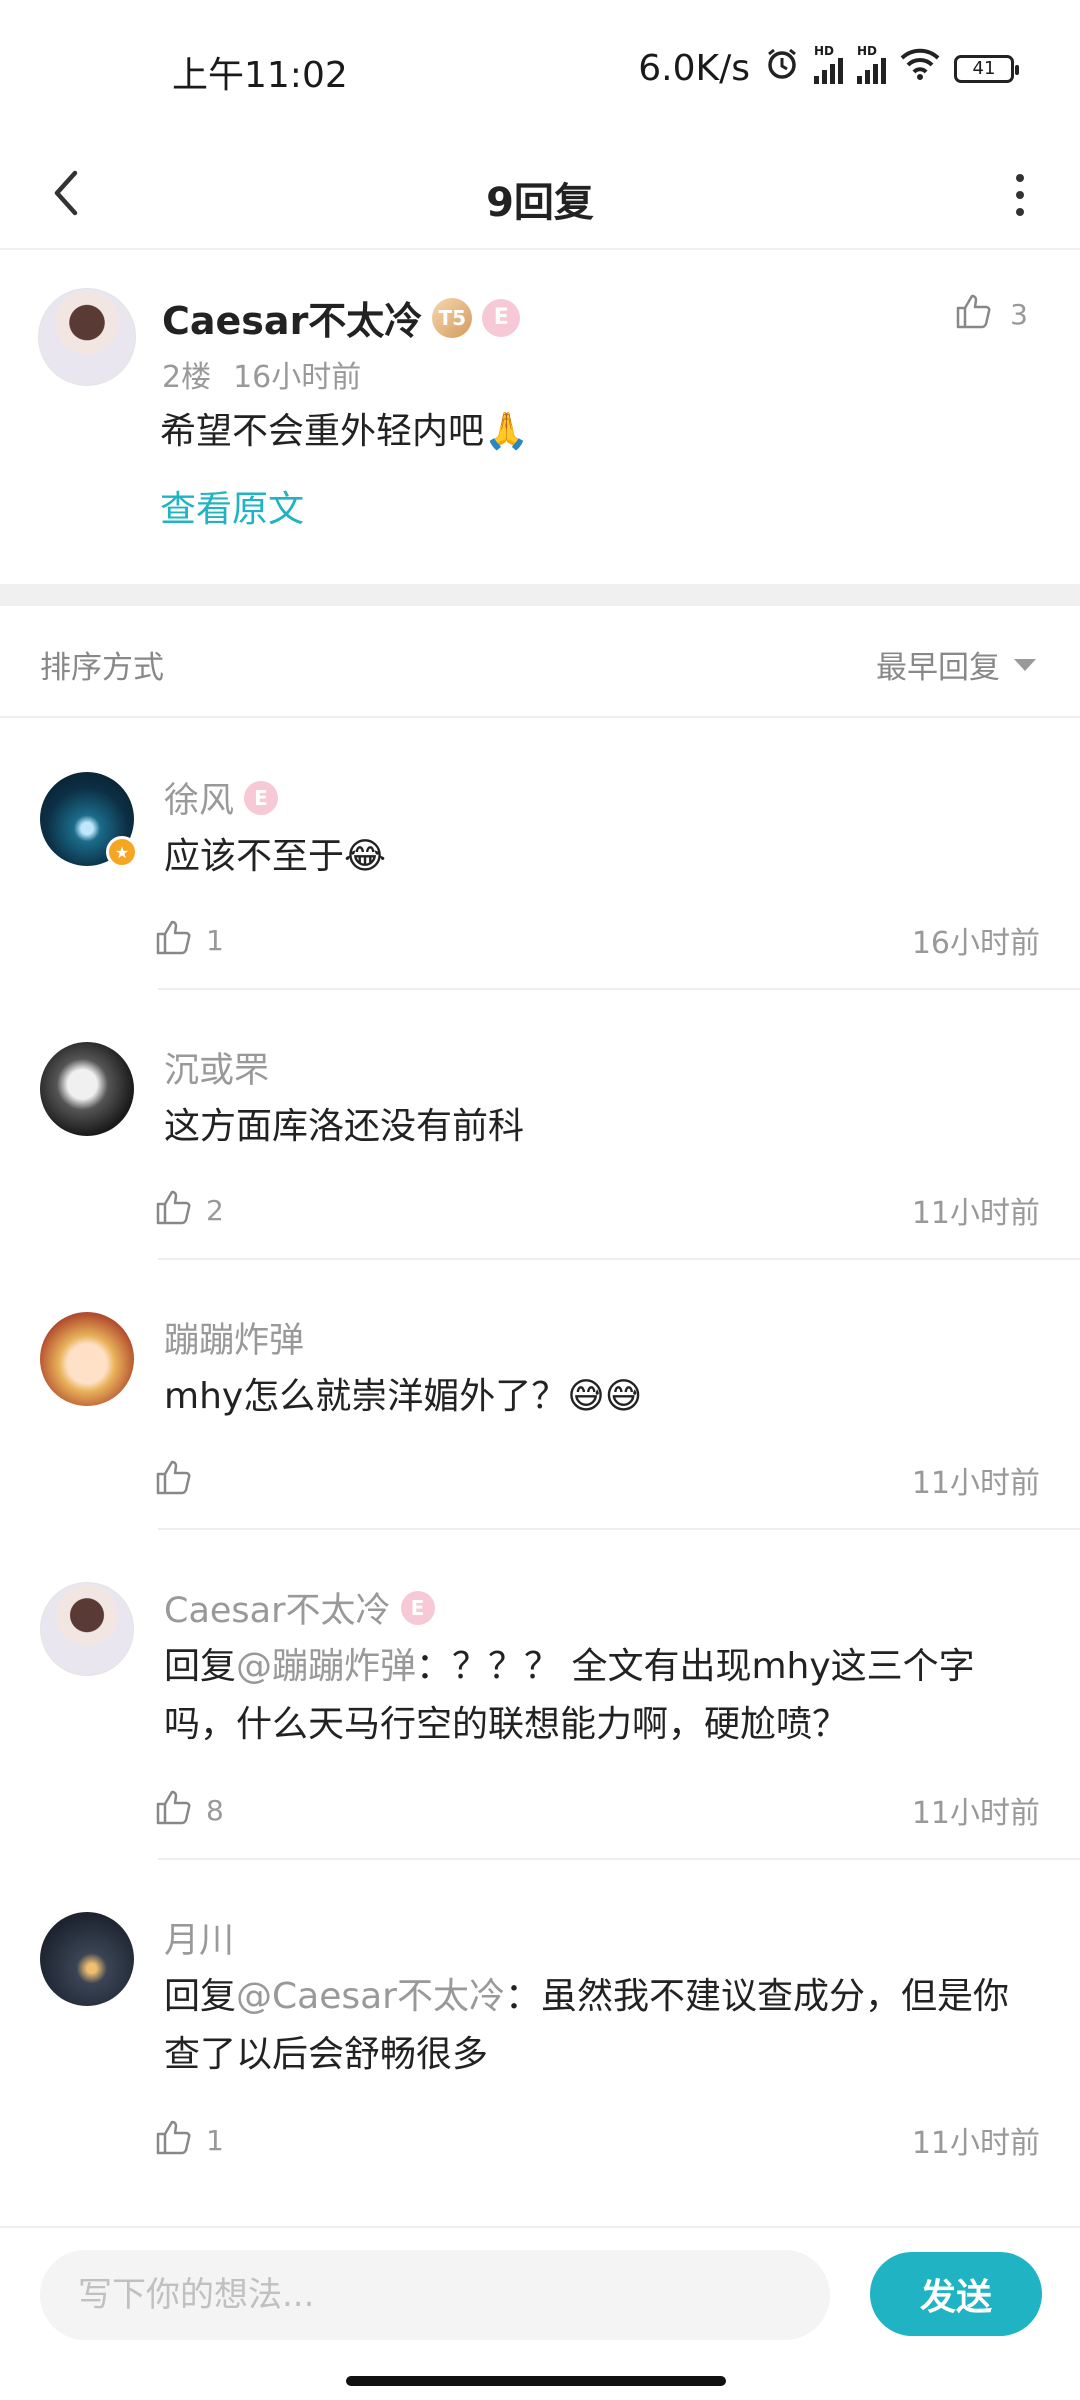 The height and width of the screenshot is (2400, 1080). What do you see at coordinates (275, 856) in the screenshot?
I see `reply-text: 应该不至于😂` at bounding box center [275, 856].